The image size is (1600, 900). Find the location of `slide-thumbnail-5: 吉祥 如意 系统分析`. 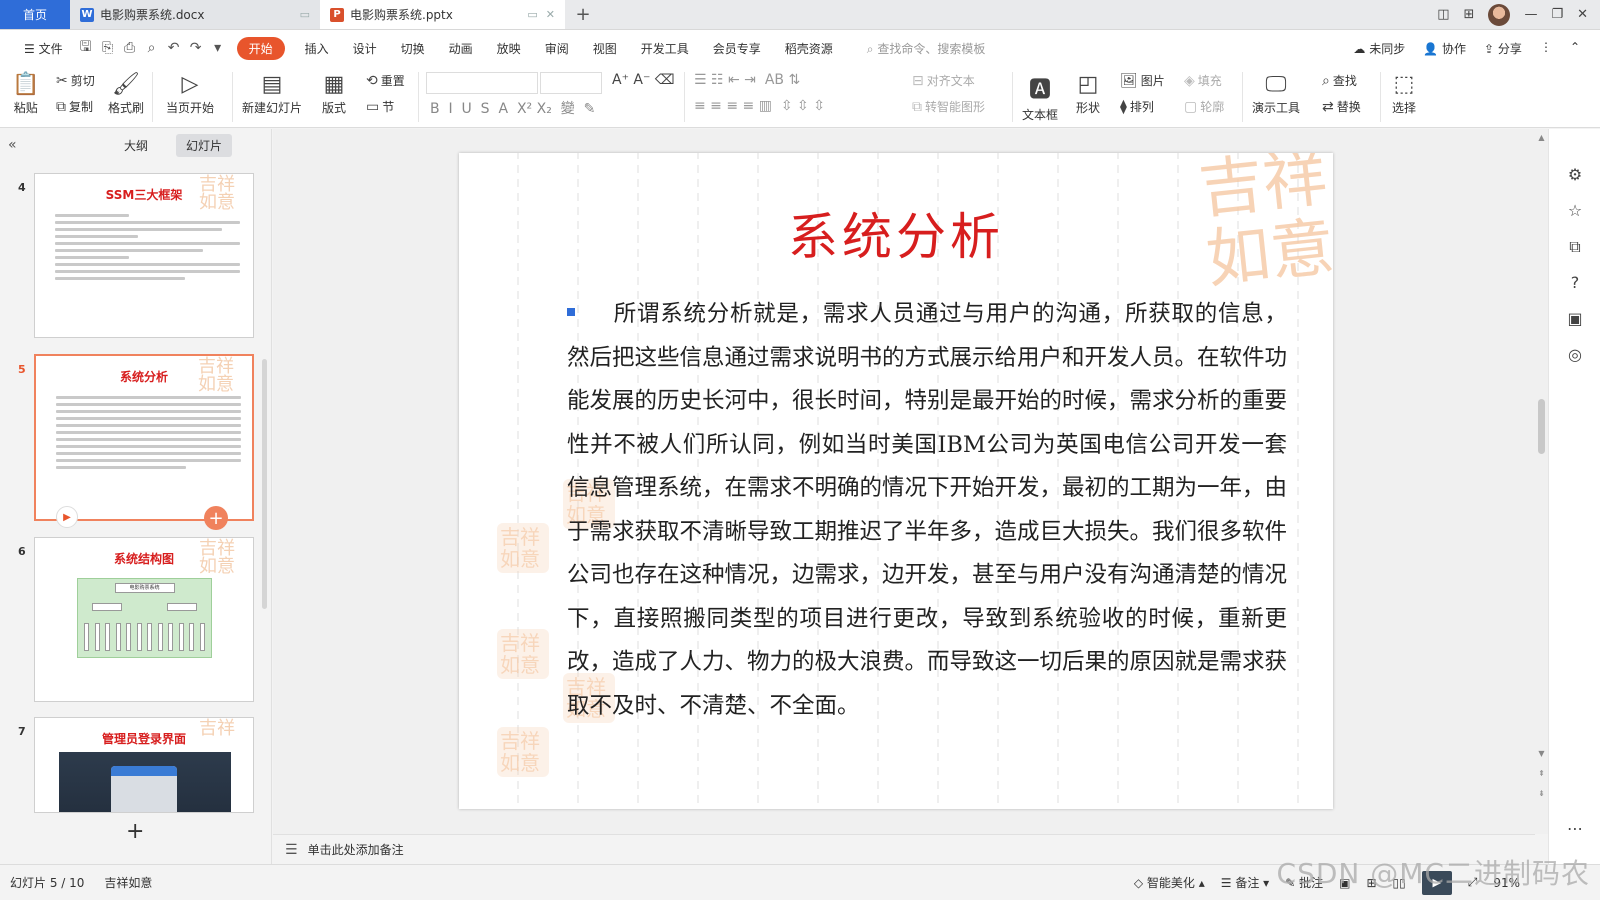

slide-thumbnail-5: 吉祥 如意 系统分析 is located at coordinates (144, 437).